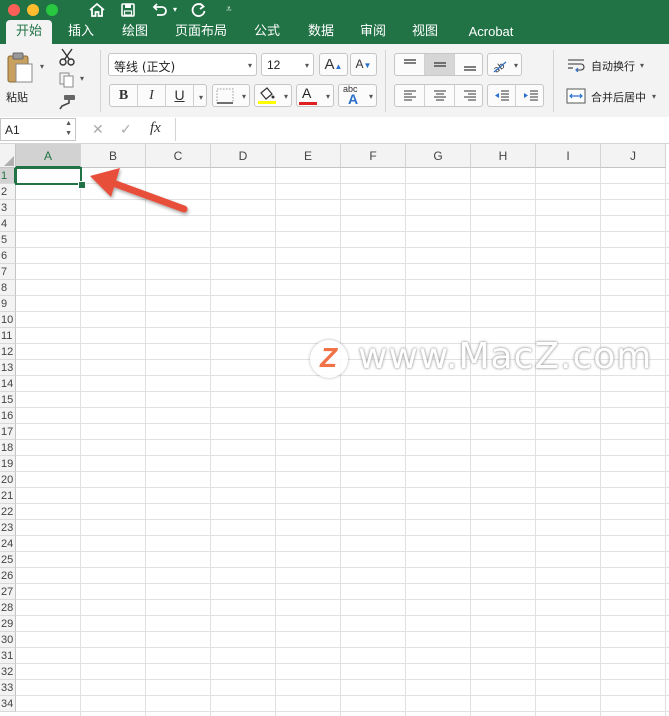 The image size is (669, 716). I want to click on watermark: Z www.MacZ.com, so click(481, 361).